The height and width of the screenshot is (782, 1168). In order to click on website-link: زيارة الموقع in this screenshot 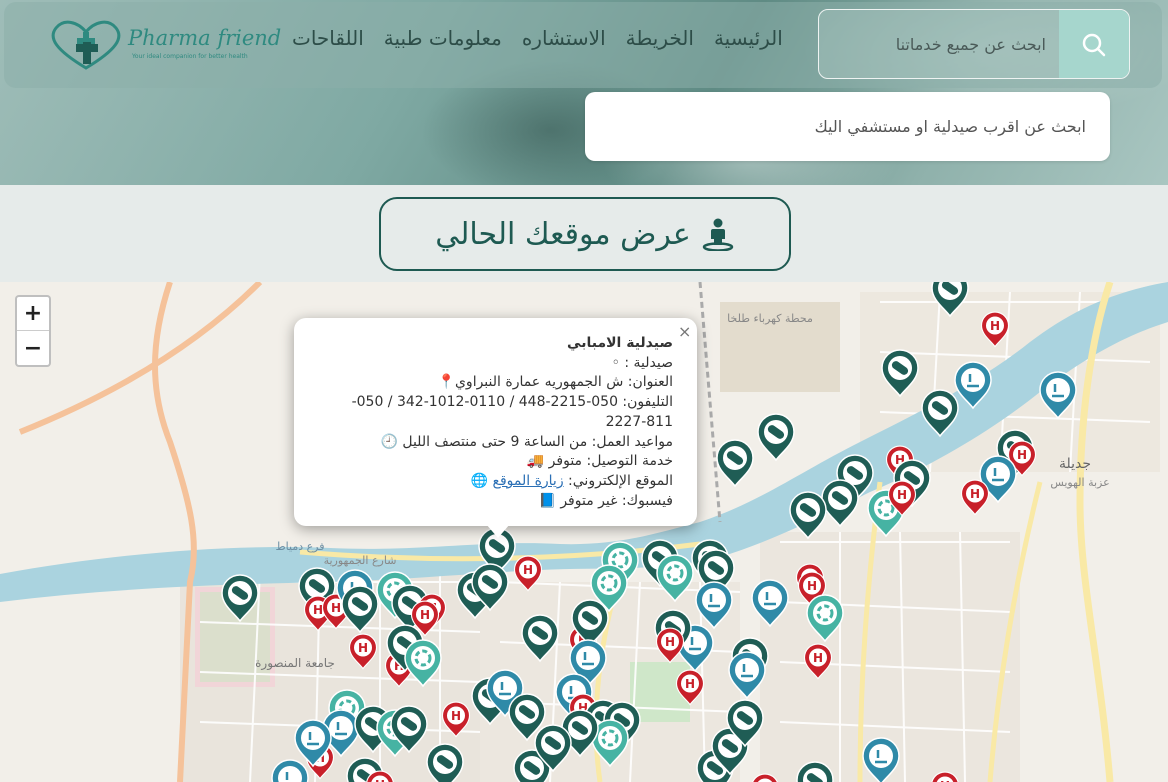, I will do `click(528, 481)`.